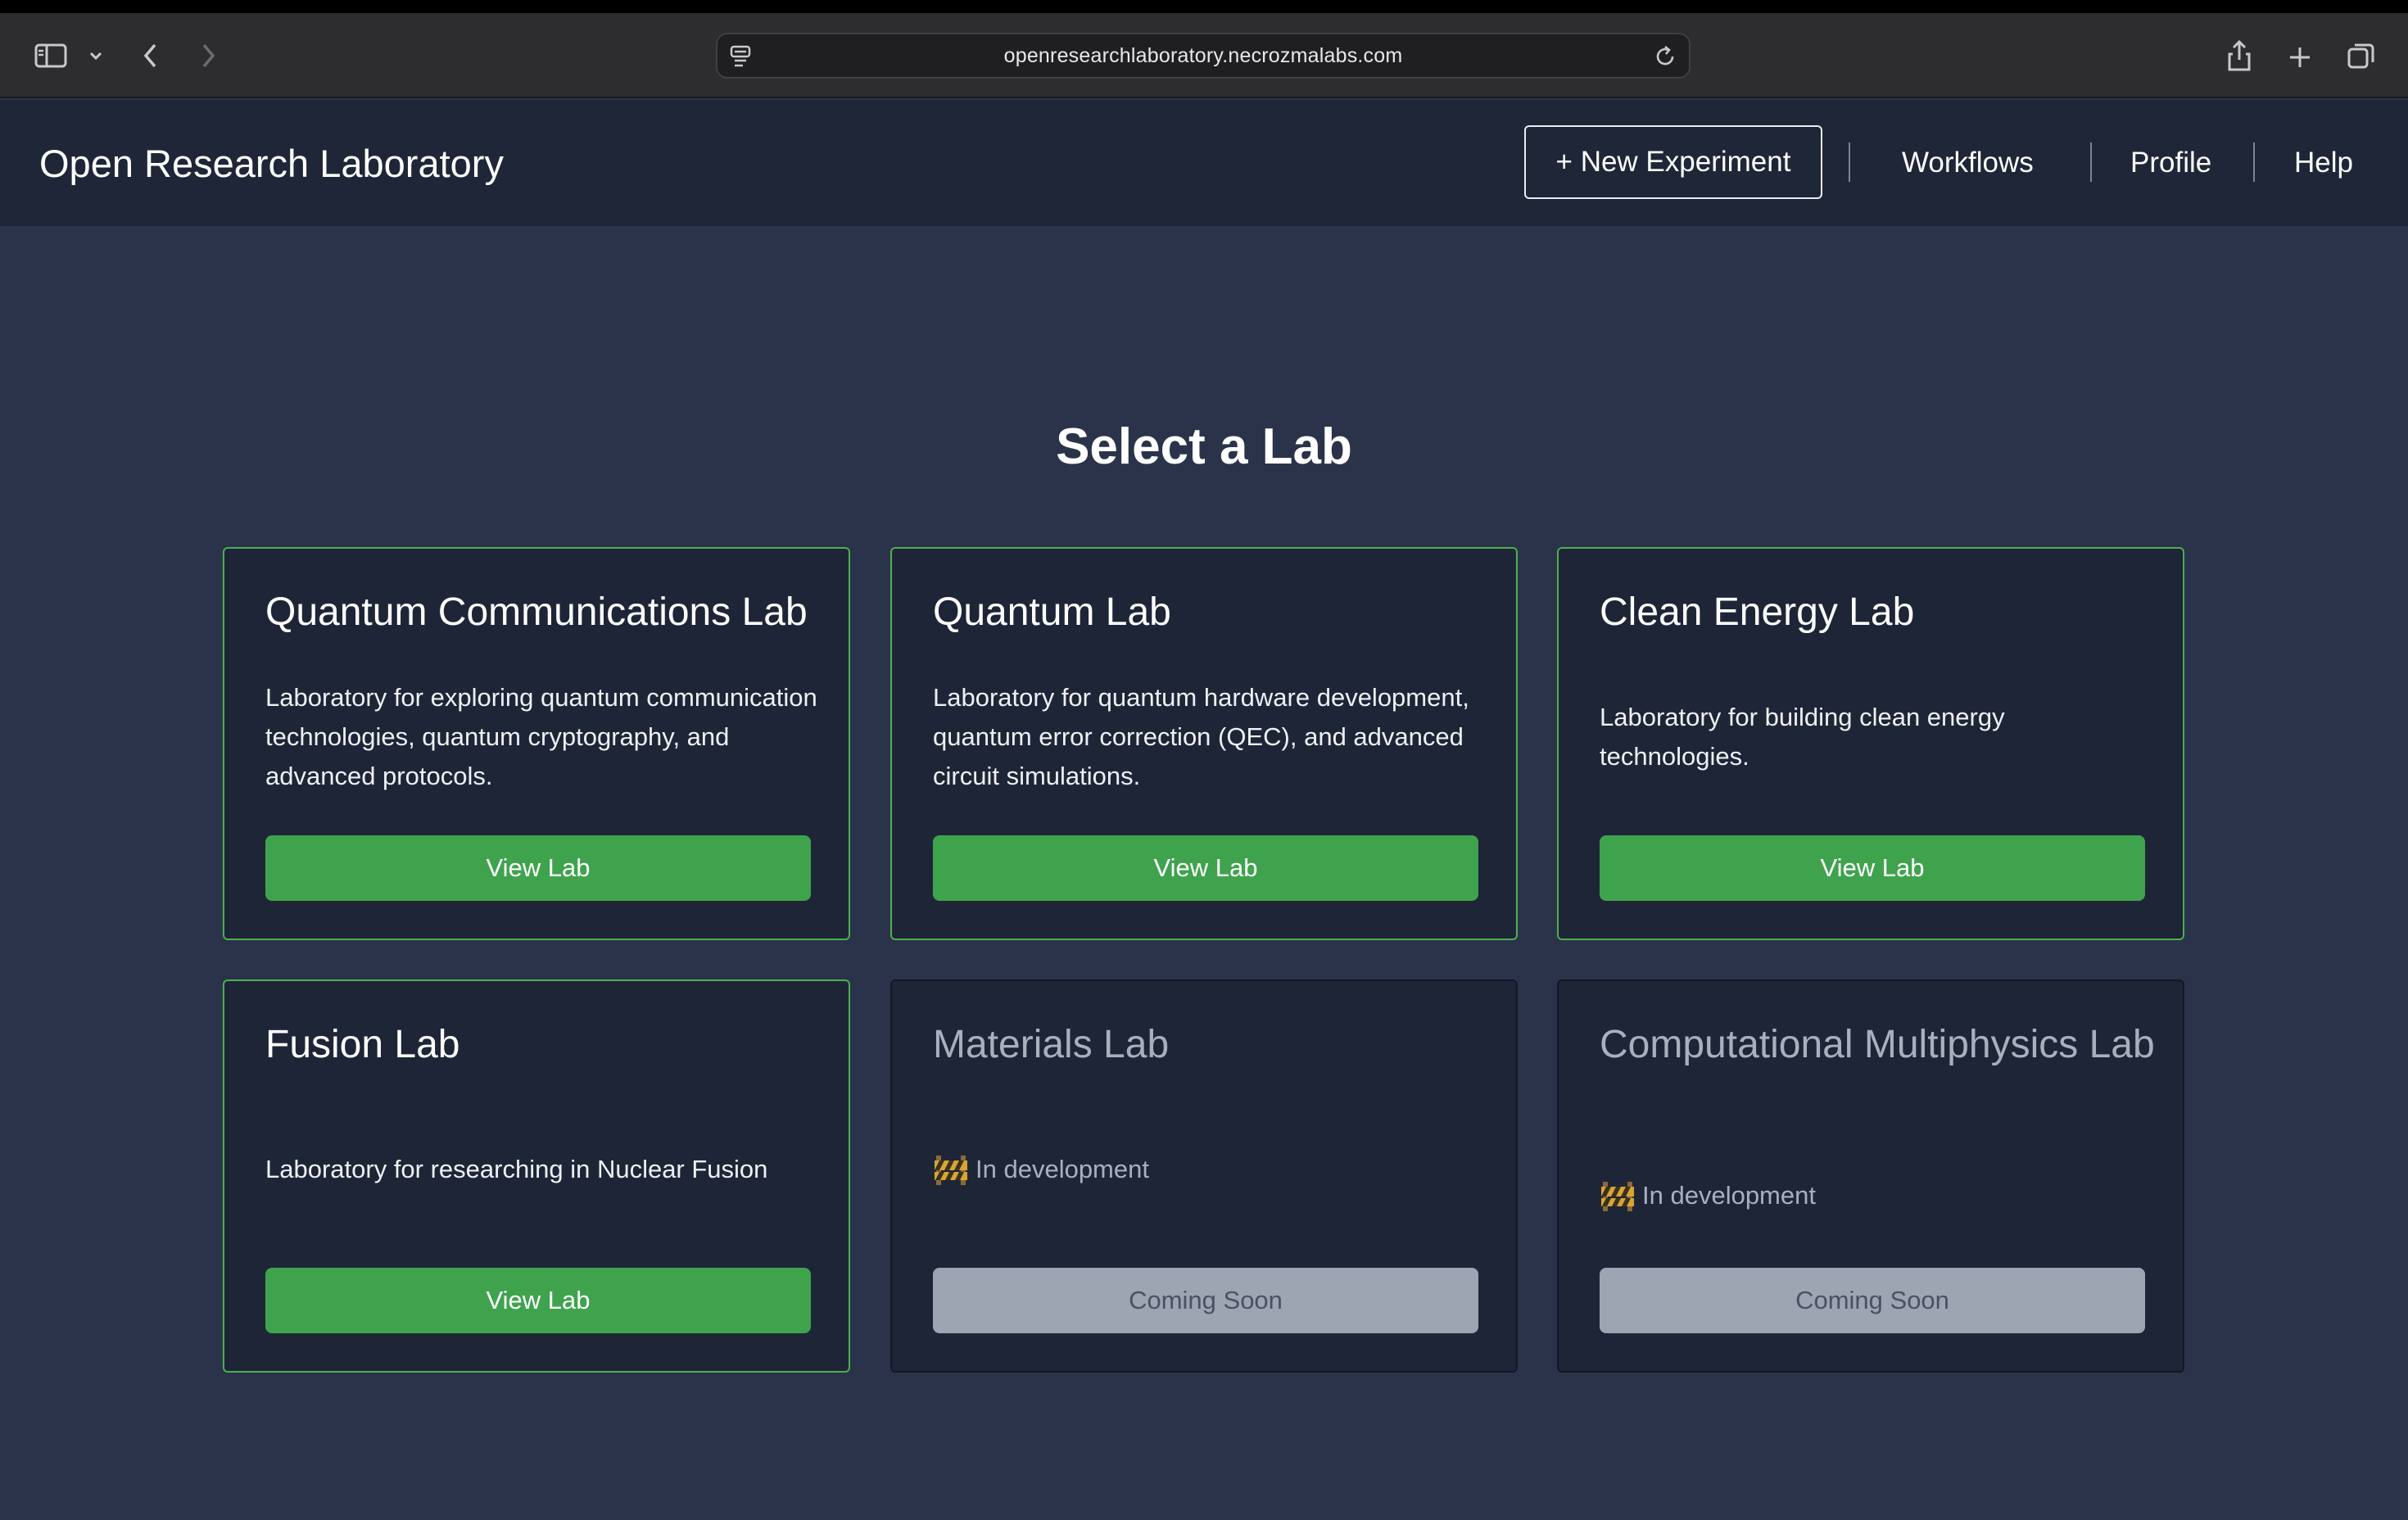 The image size is (2408, 1520). What do you see at coordinates (1673, 162) in the screenshot?
I see `new-experiment-button: + New Experiment` at bounding box center [1673, 162].